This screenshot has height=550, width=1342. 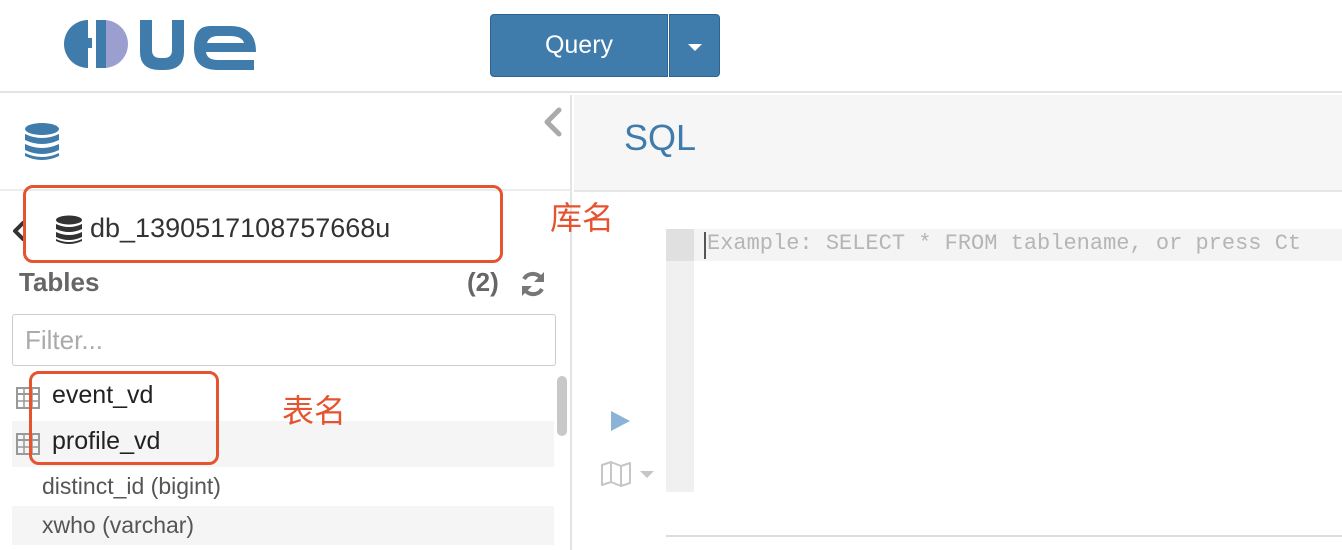 I want to click on tables-count: (2), so click(x=483, y=282).